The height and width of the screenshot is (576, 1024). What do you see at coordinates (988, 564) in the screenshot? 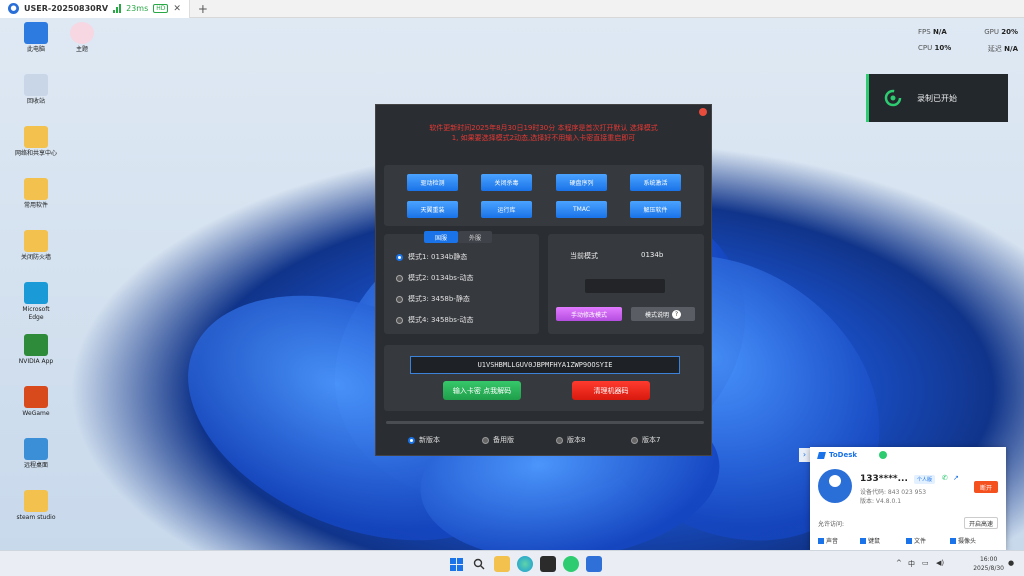
I see `clock: 16:00 2025/8/30` at bounding box center [988, 564].